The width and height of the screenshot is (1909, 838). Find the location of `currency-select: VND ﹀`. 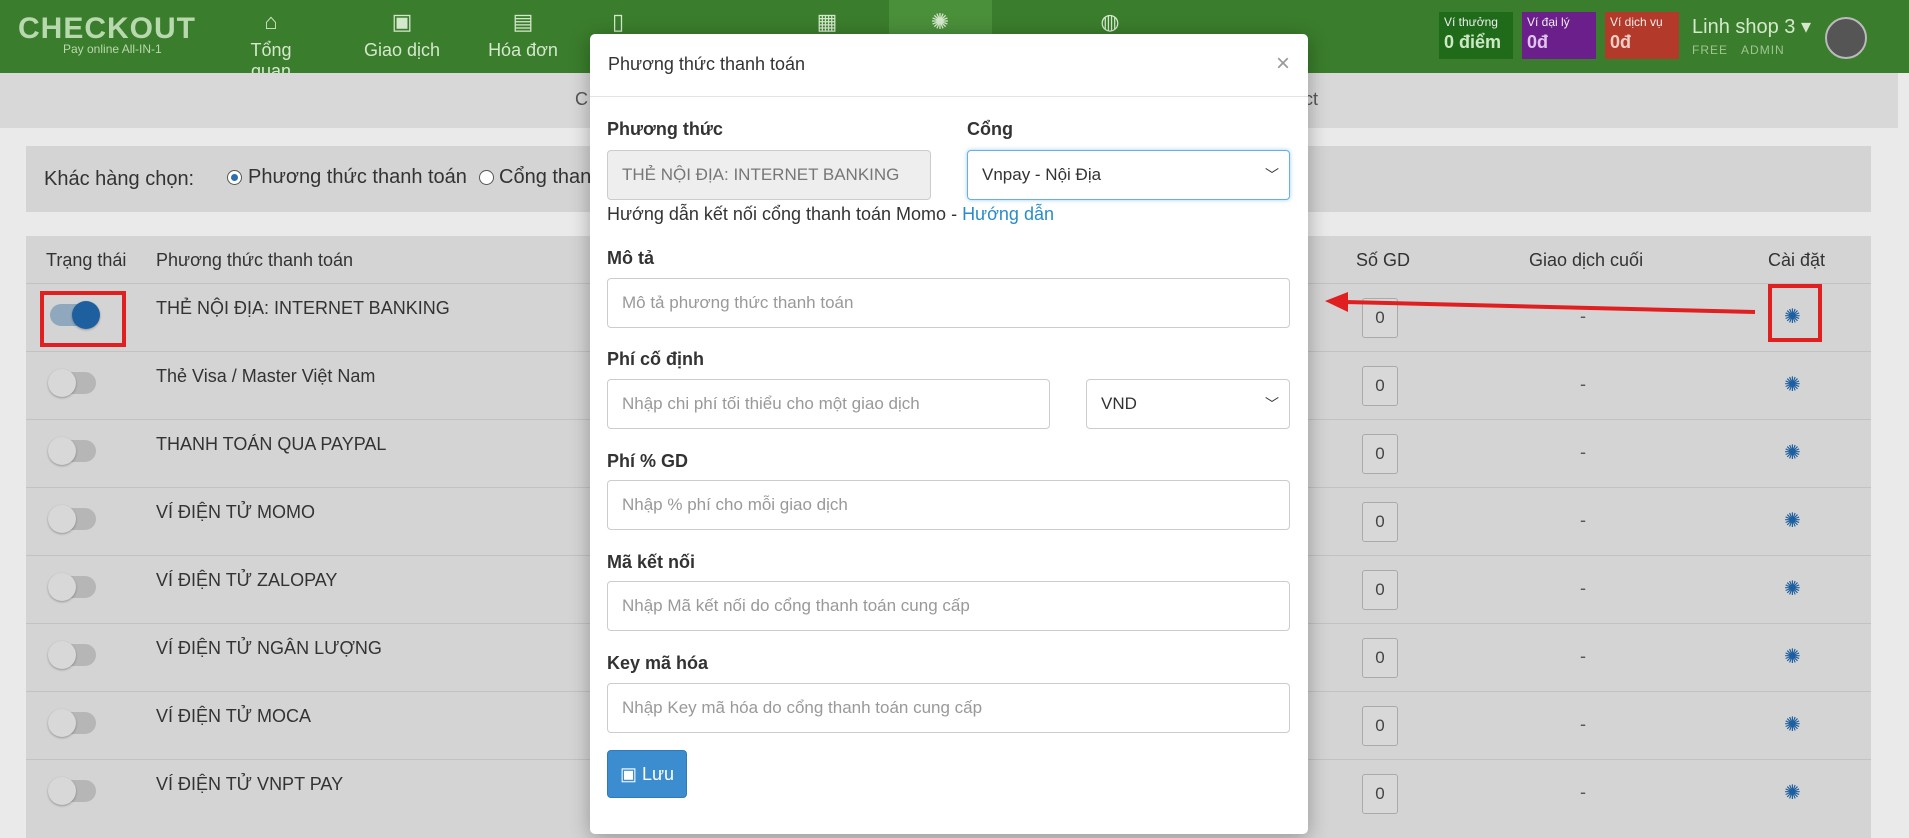

currency-select: VND ﹀ is located at coordinates (1188, 404).